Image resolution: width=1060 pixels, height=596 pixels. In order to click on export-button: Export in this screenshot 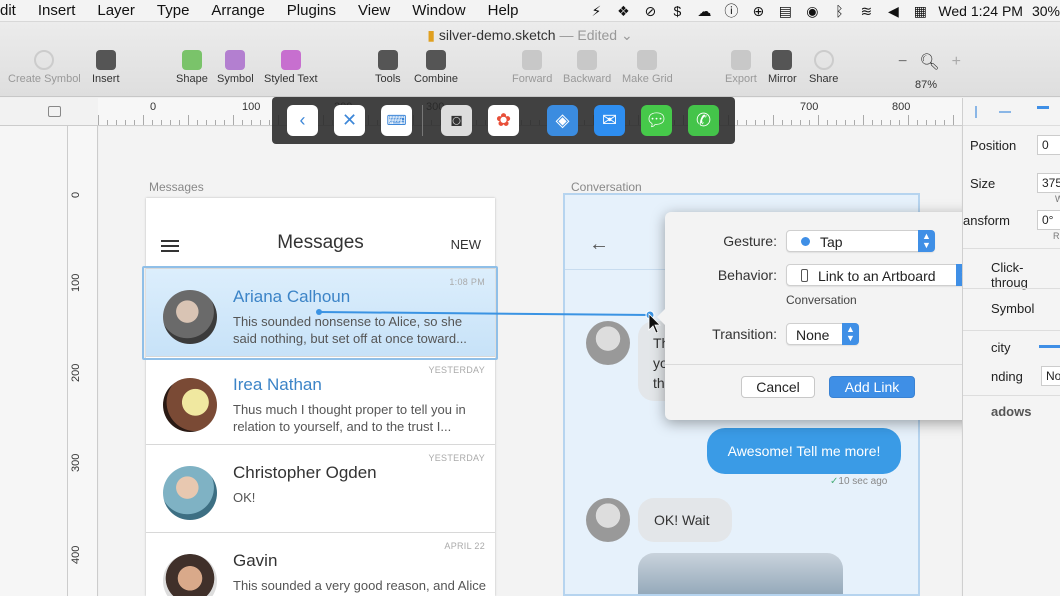, I will do `click(741, 67)`.